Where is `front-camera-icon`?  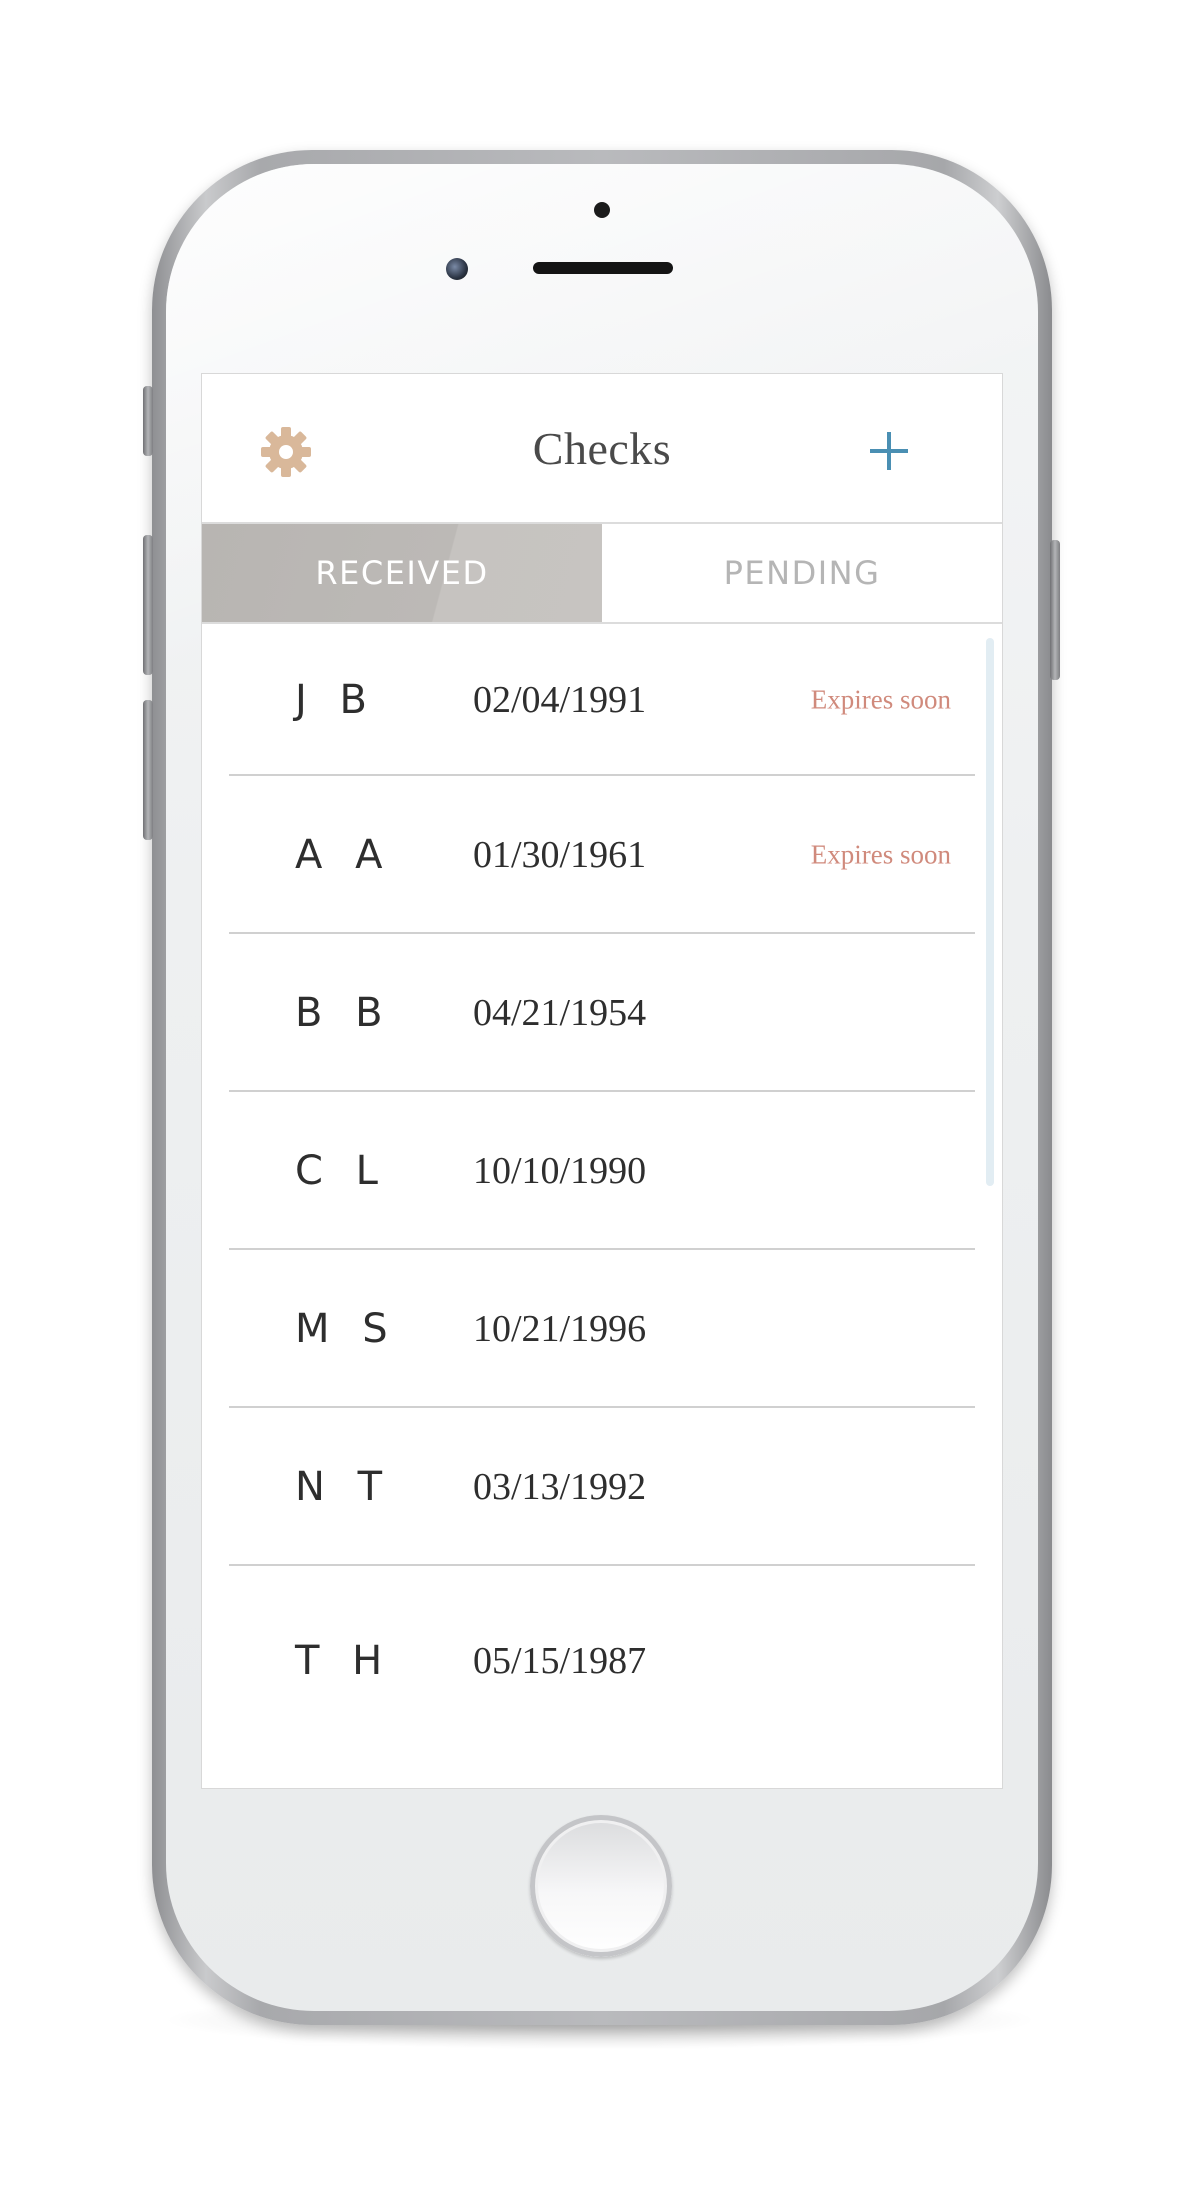 front-camera-icon is located at coordinates (457, 269).